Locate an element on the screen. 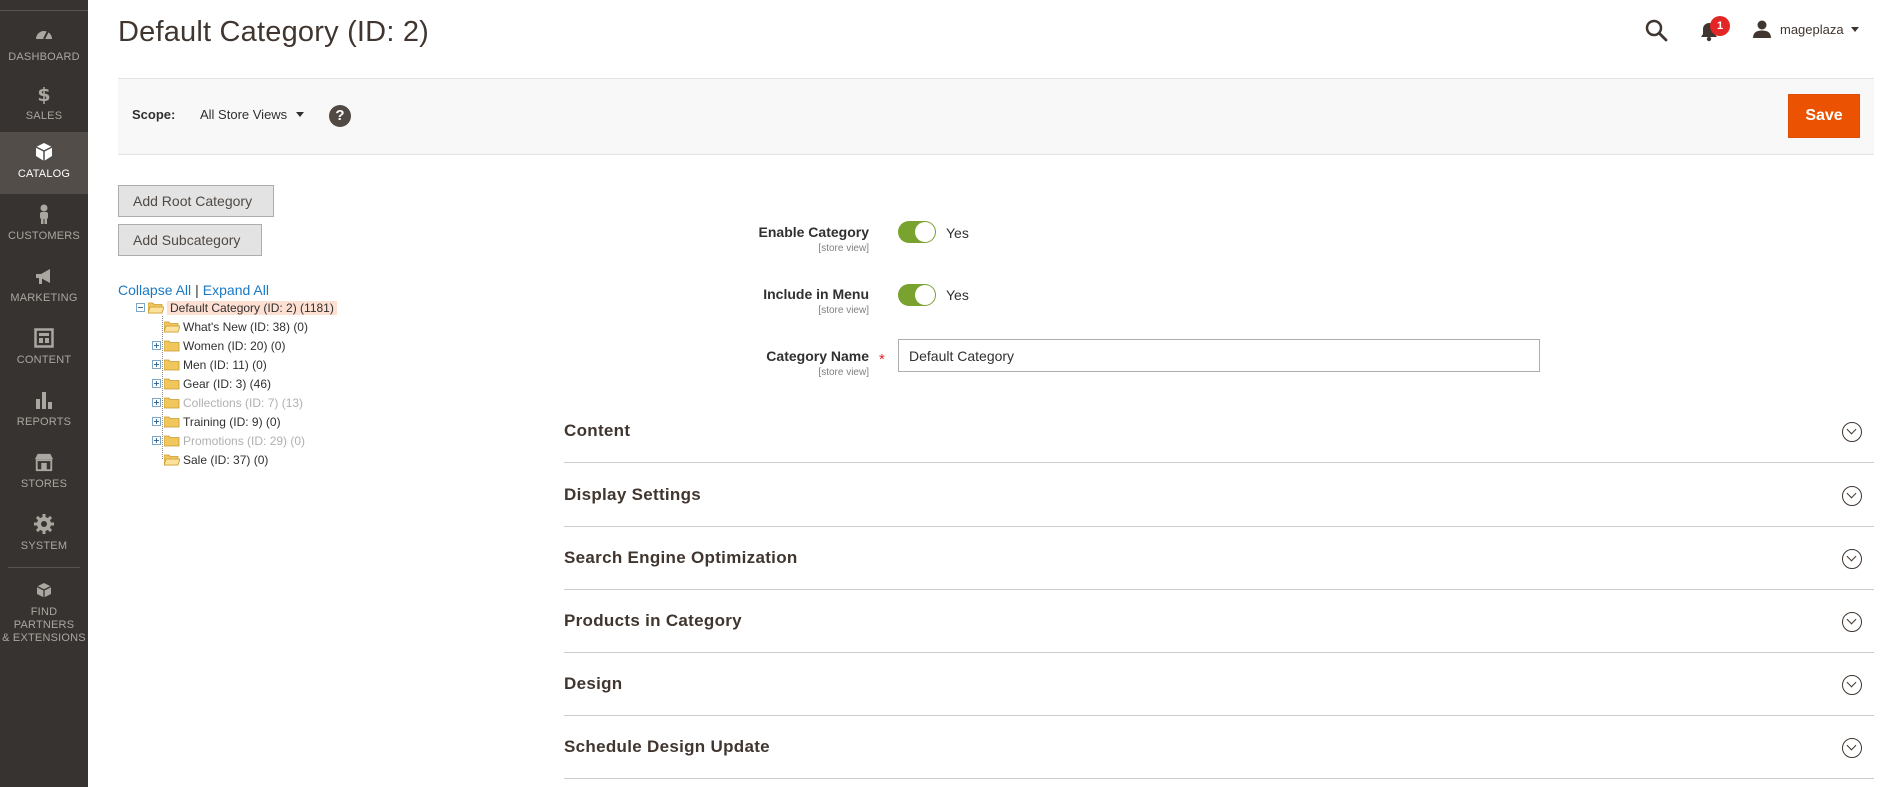 The width and height of the screenshot is (1894, 787). sidebar-item-label: STORES is located at coordinates (44, 484).